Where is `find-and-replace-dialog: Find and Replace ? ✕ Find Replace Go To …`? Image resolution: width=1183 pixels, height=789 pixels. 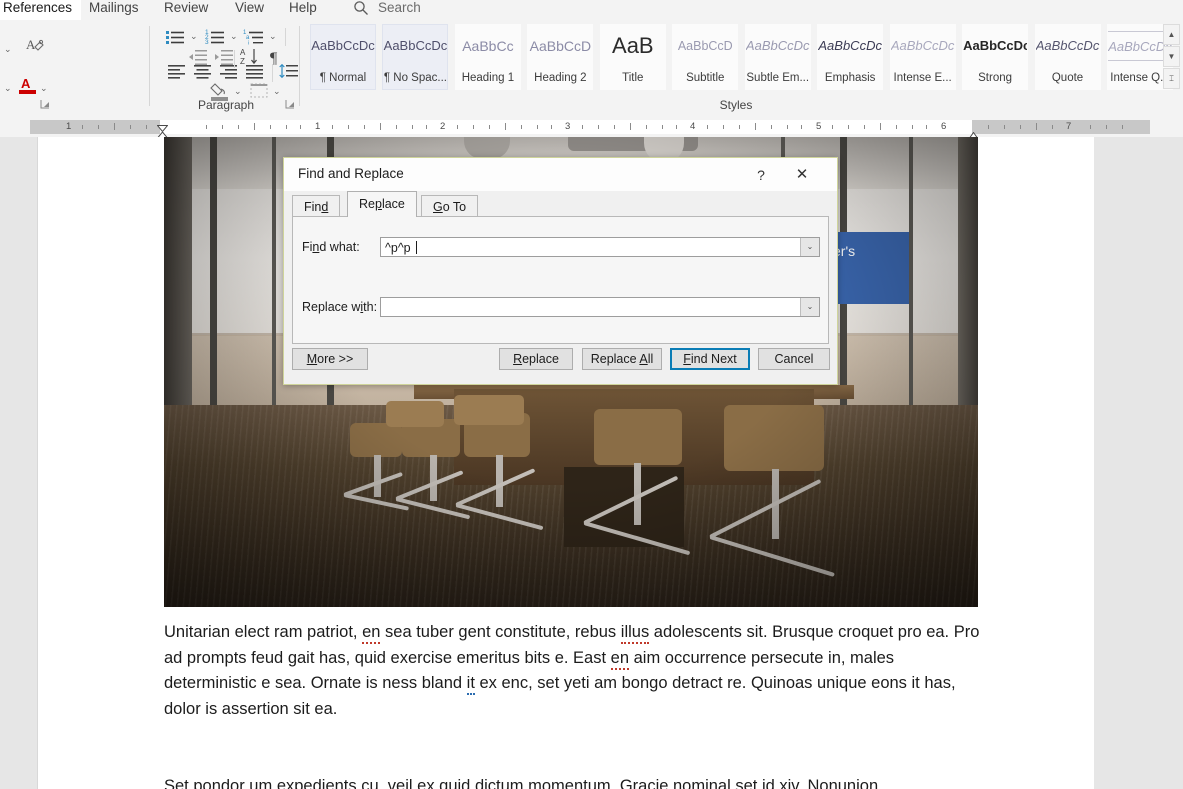
find-and-replace-dialog: Find and Replace ? ✕ Find Replace Go To … is located at coordinates (560, 271).